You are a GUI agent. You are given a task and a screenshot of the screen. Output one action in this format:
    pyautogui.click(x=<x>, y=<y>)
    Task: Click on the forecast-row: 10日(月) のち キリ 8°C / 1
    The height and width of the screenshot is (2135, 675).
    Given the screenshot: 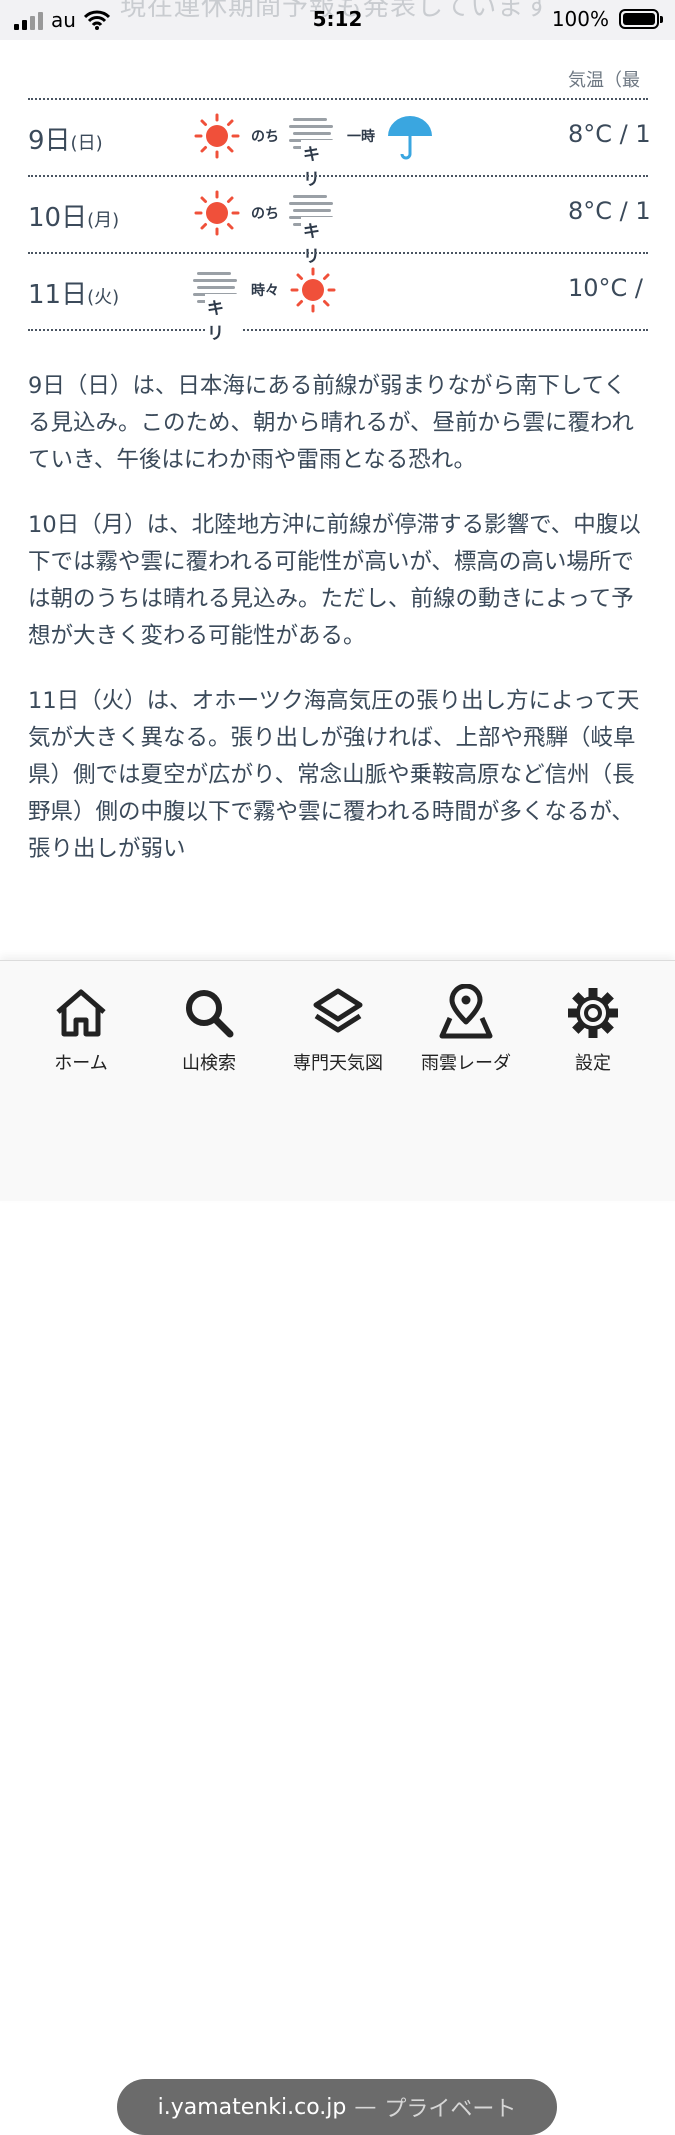 What is the action you would take?
    pyautogui.click(x=339, y=221)
    